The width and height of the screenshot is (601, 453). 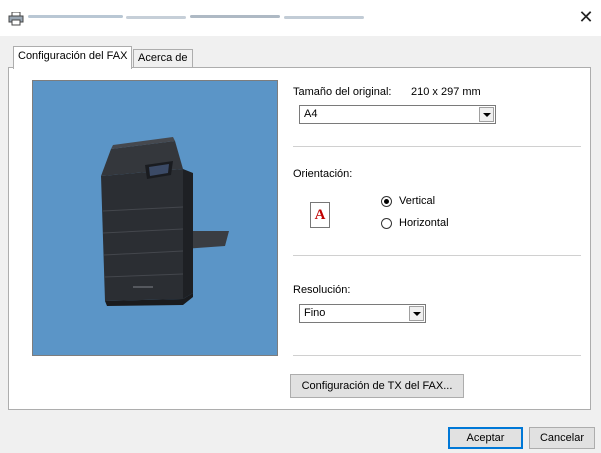 I want to click on original-size-select: A4, so click(x=397, y=114).